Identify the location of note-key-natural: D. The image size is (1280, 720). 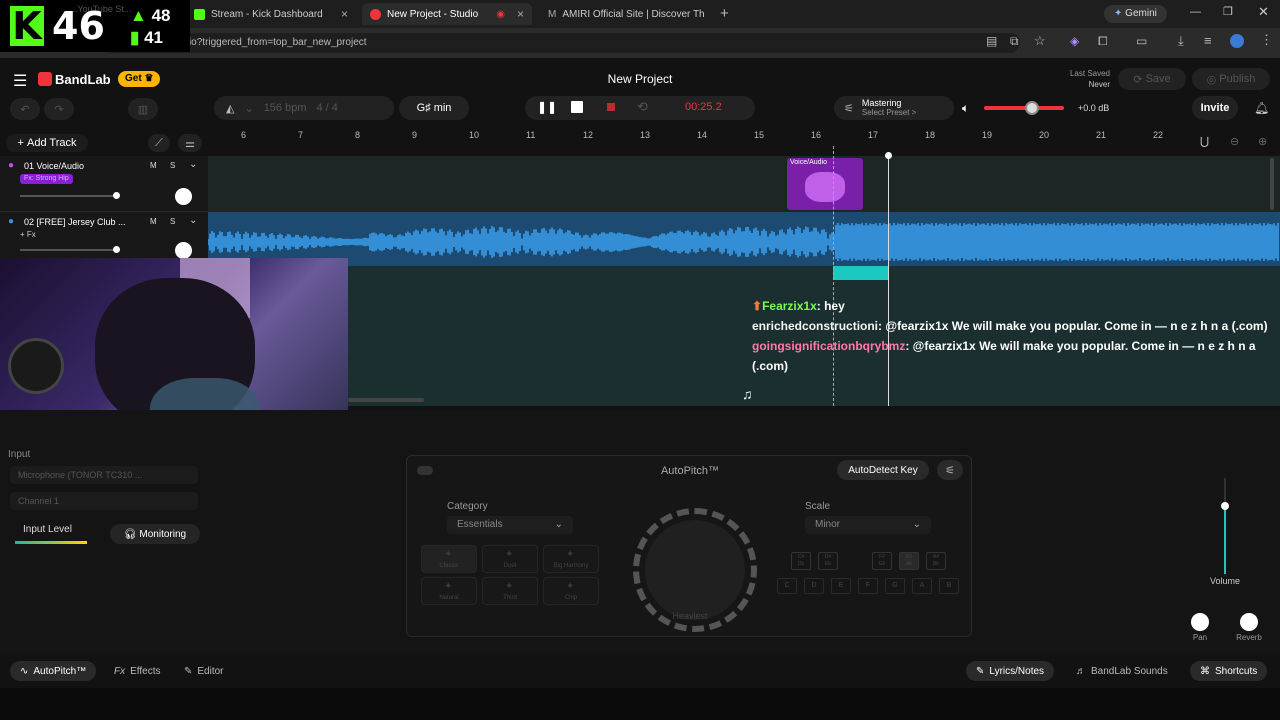
(814, 586).